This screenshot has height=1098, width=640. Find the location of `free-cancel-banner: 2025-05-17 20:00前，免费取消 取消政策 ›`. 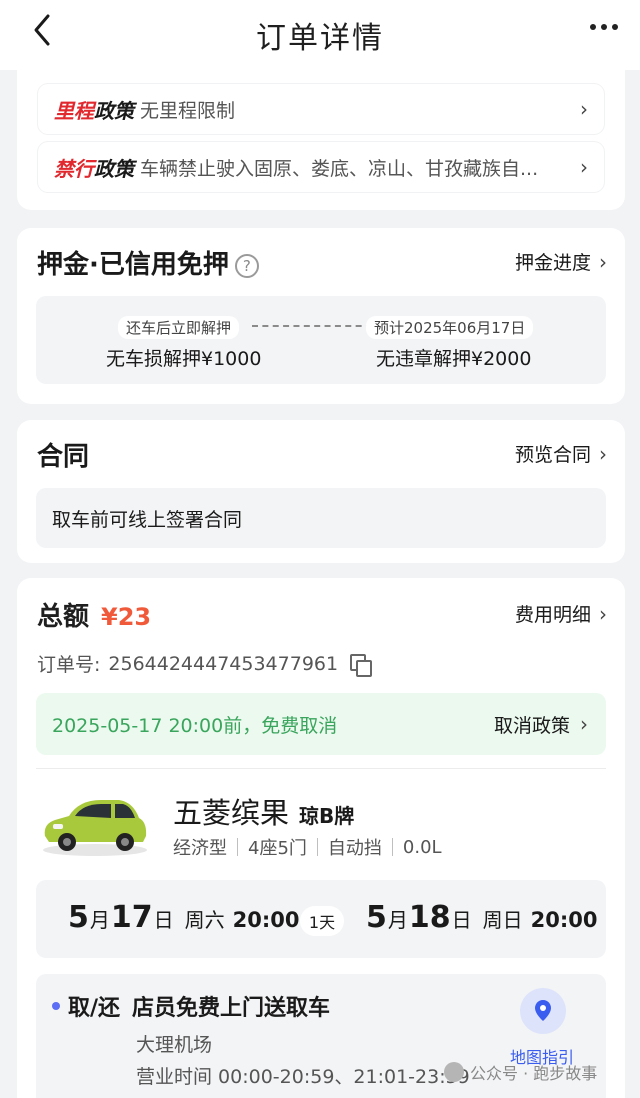

free-cancel-banner: 2025-05-17 20:00前，免费取消 取消政策 › is located at coordinates (321, 724).